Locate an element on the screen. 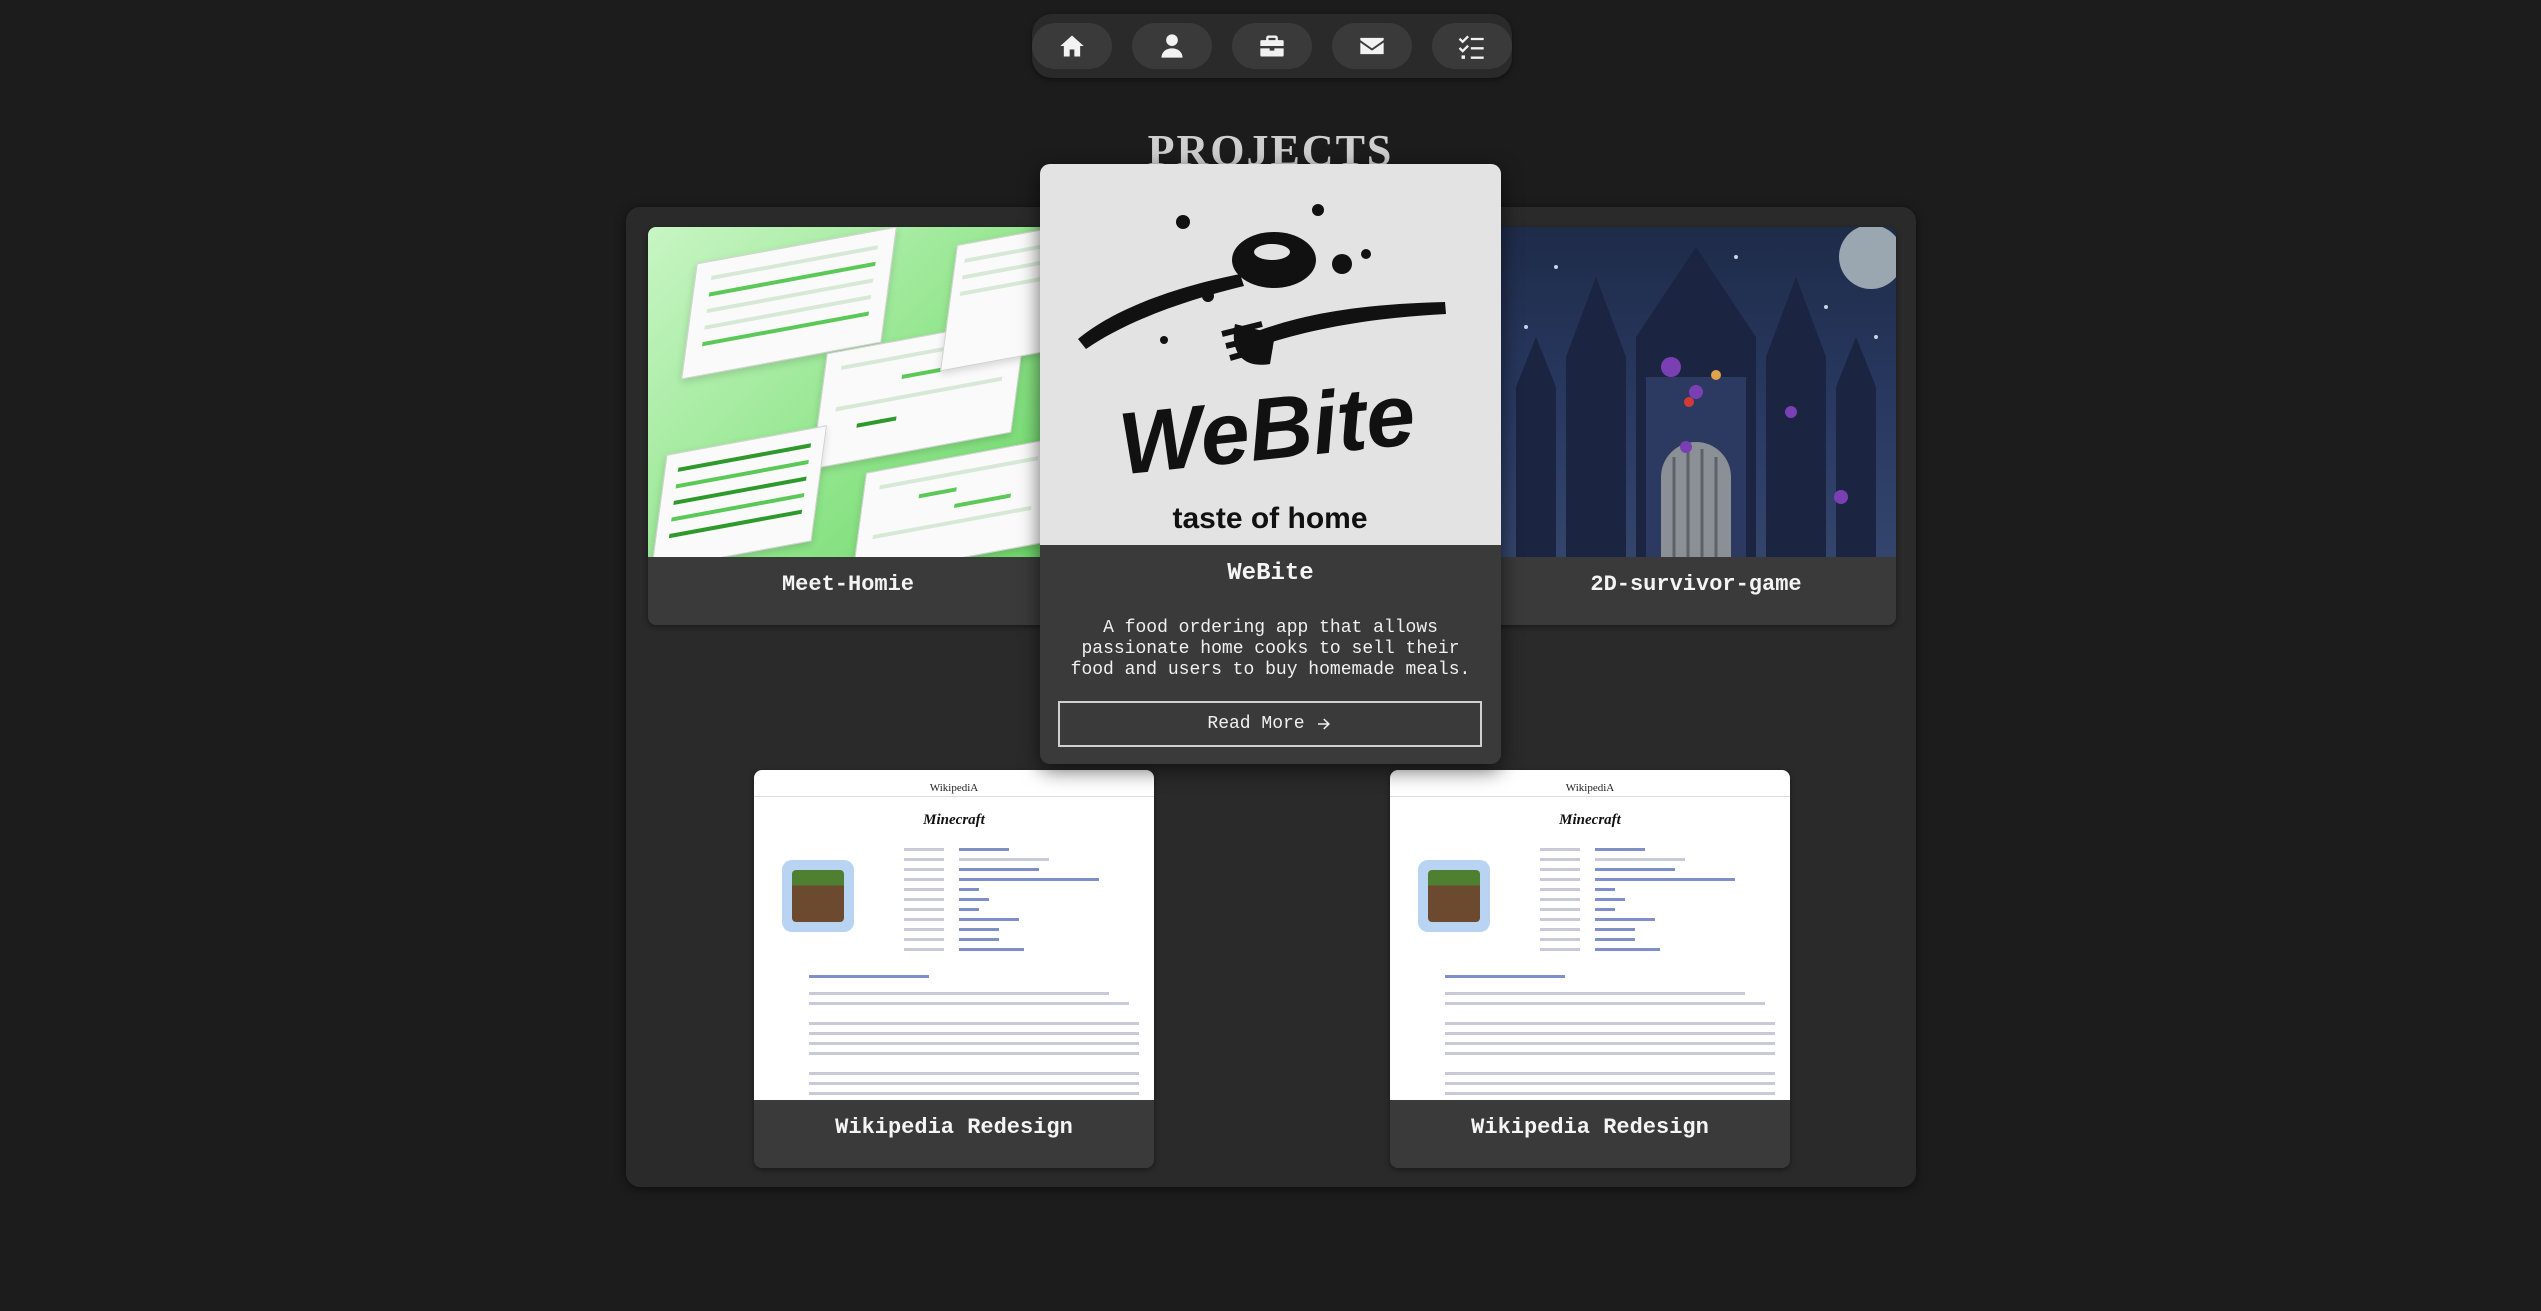 This screenshot has height=1311, width=2541. nav-bar is located at coordinates (1272, 46).